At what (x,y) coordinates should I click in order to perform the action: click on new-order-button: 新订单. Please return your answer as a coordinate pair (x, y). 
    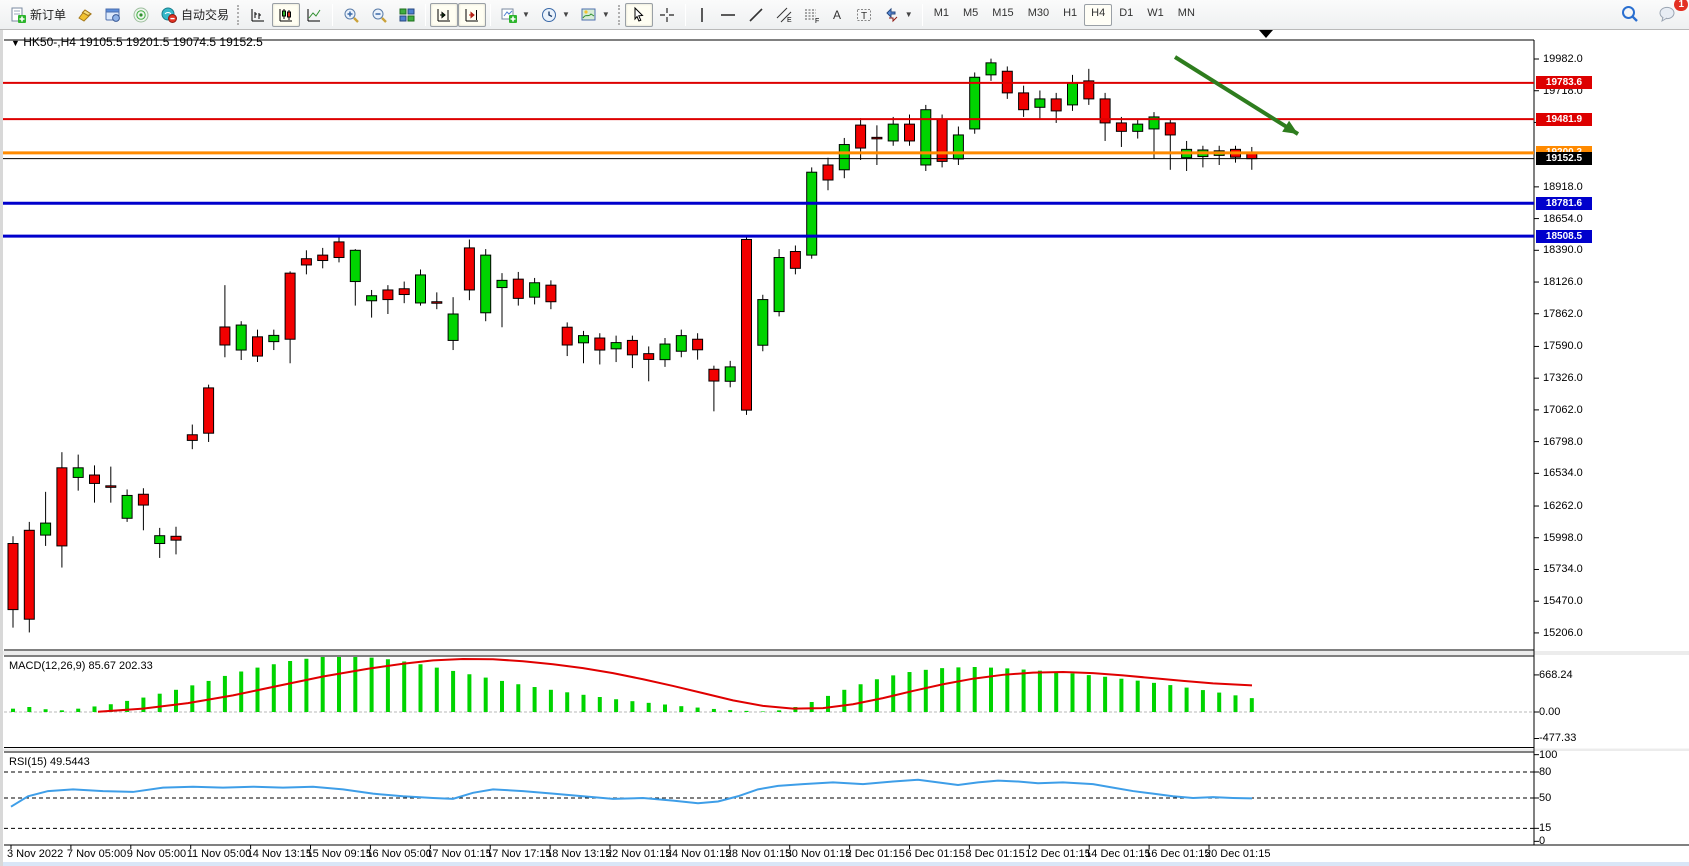
    Looking at the image, I should click on (37, 15).